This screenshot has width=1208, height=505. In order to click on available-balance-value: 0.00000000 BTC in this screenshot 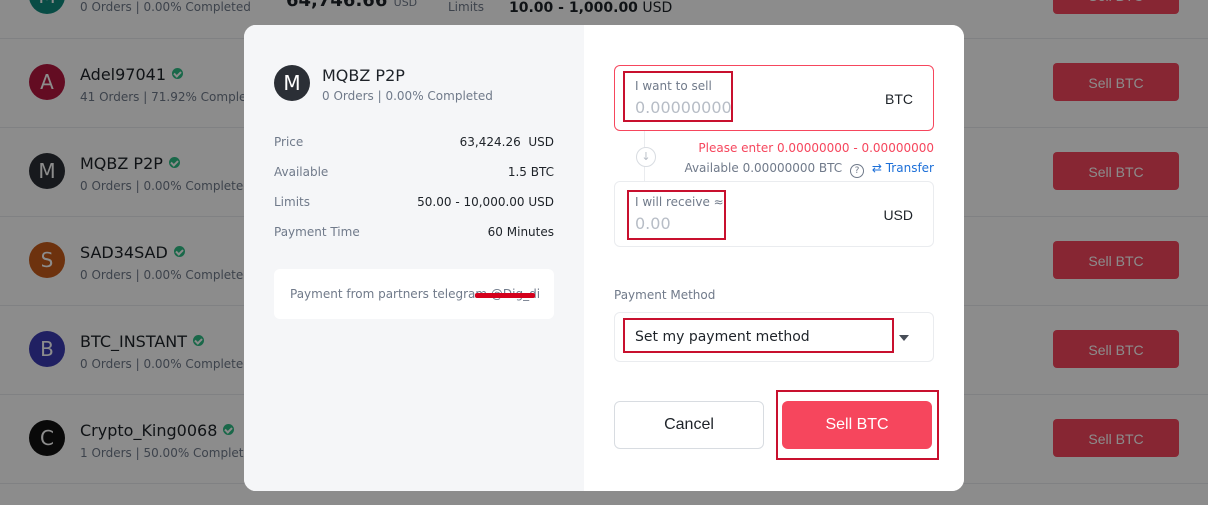, I will do `click(792, 168)`.